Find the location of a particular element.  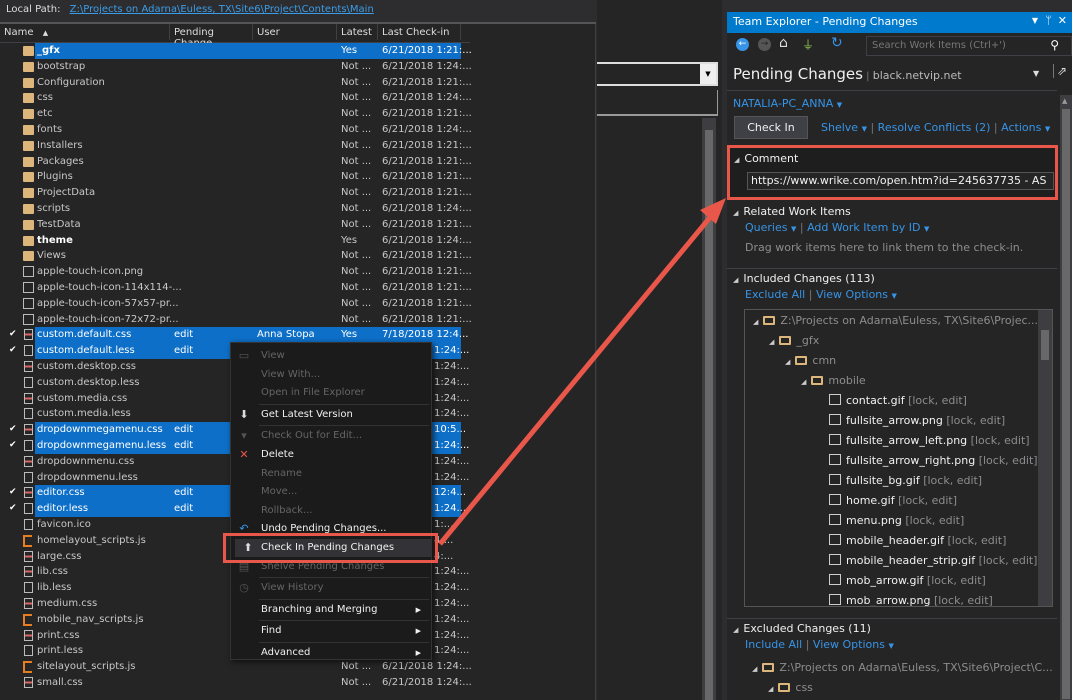

callout-arrow is located at coordinates (582, 372).